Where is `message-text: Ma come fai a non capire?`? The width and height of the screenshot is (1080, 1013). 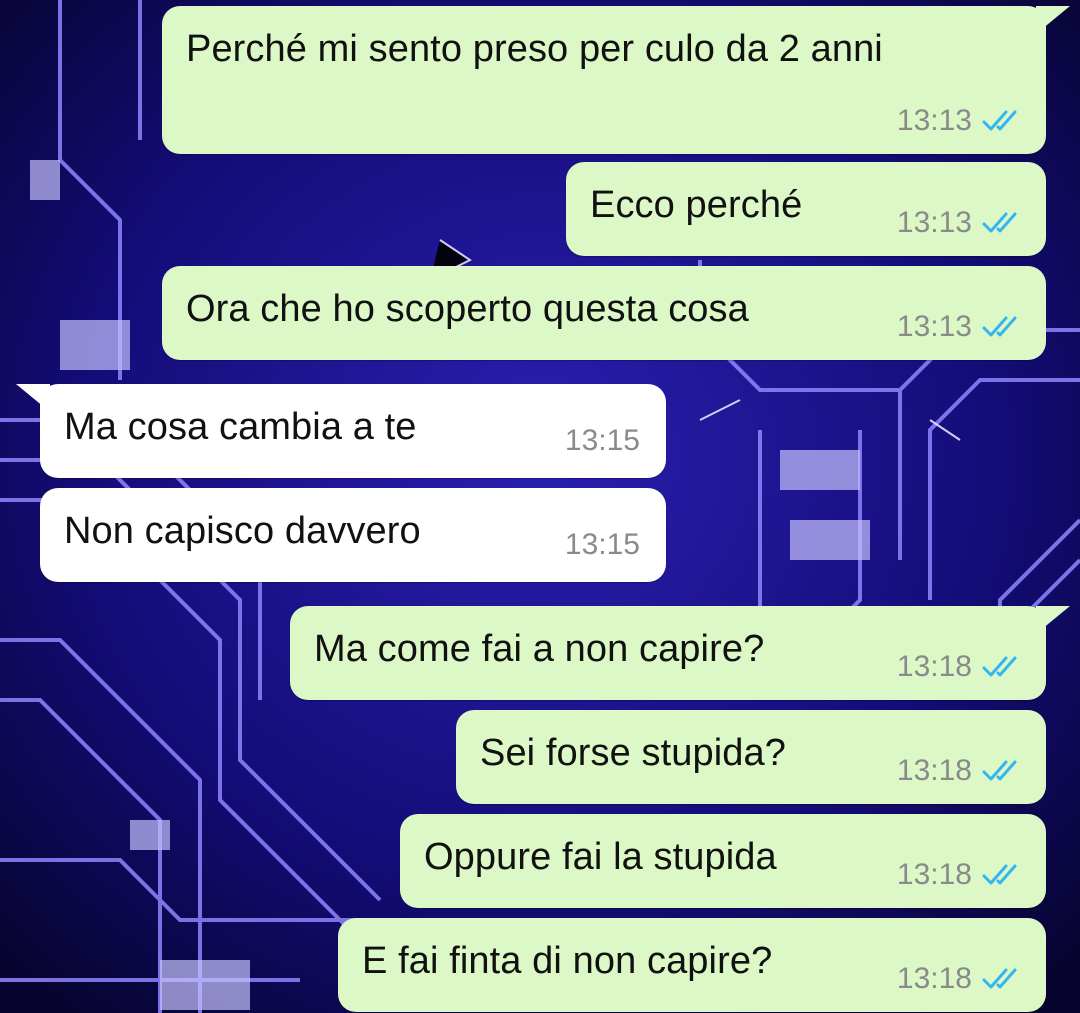
message-text: Ma come fai a non capire? is located at coordinates (539, 649).